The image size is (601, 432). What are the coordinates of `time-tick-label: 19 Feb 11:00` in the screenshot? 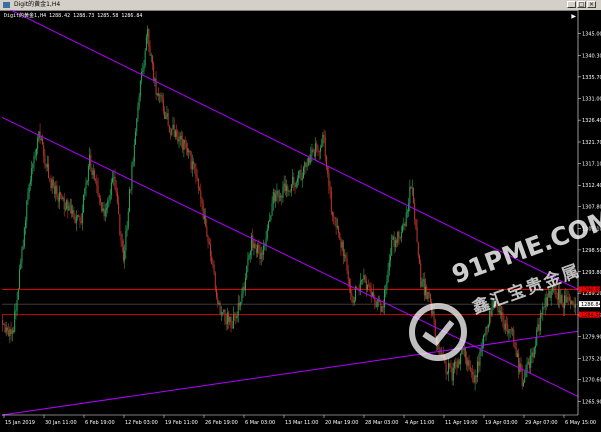 It's located at (181, 423).